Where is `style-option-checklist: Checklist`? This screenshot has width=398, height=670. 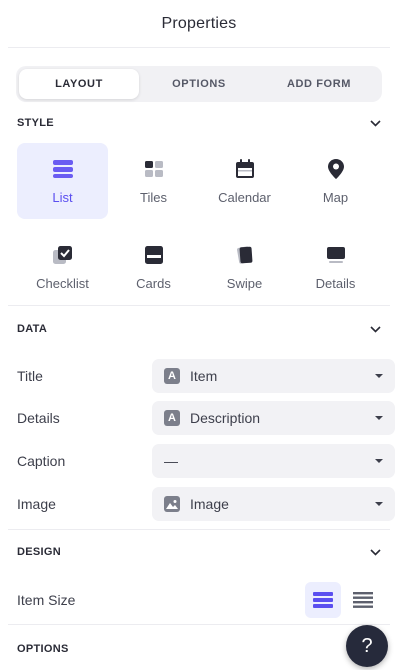 style-option-checklist: Checklist is located at coordinates (62, 267).